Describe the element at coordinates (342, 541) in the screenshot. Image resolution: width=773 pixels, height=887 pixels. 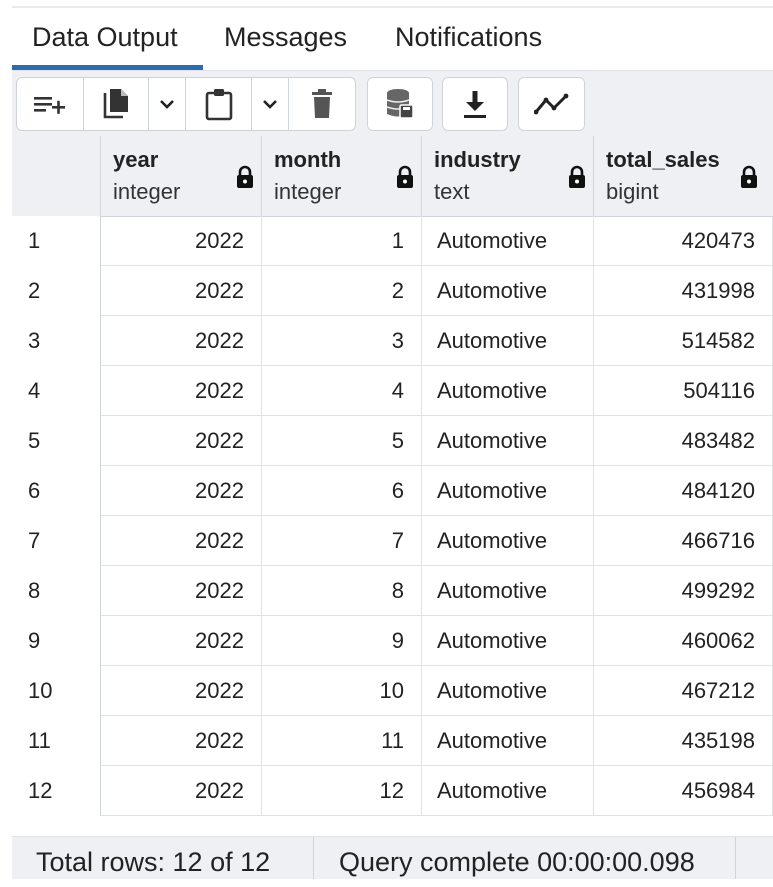
I see `cell-month: 7` at that location.